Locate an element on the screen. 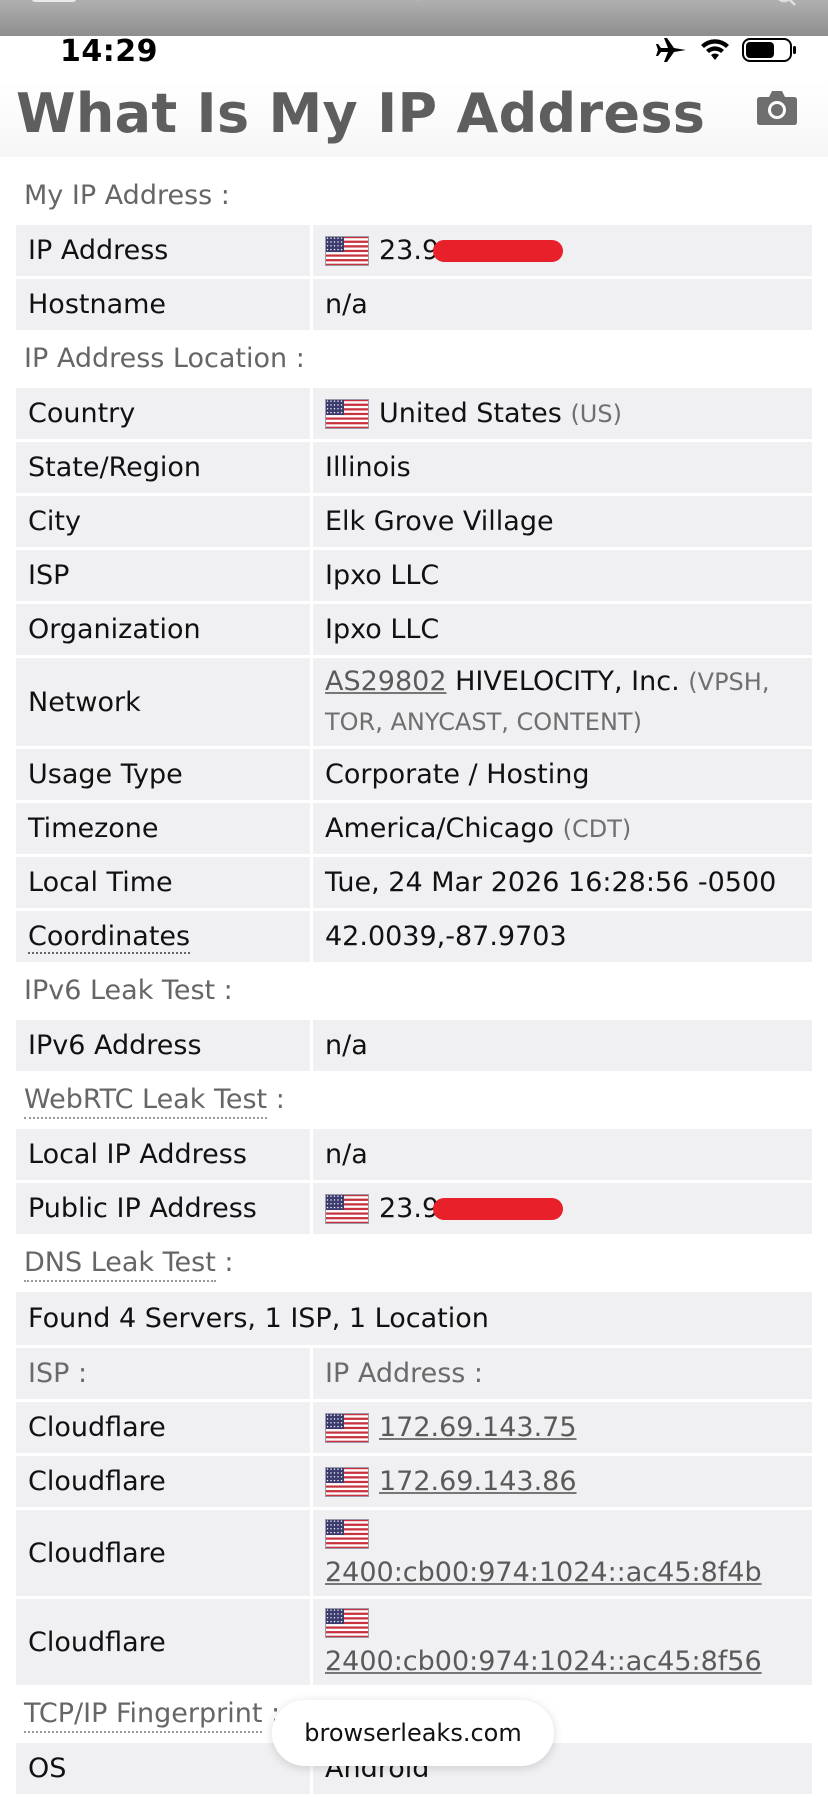 This screenshot has width=828, height=1797. table-row: Hostname n/a is located at coordinates (414, 304).